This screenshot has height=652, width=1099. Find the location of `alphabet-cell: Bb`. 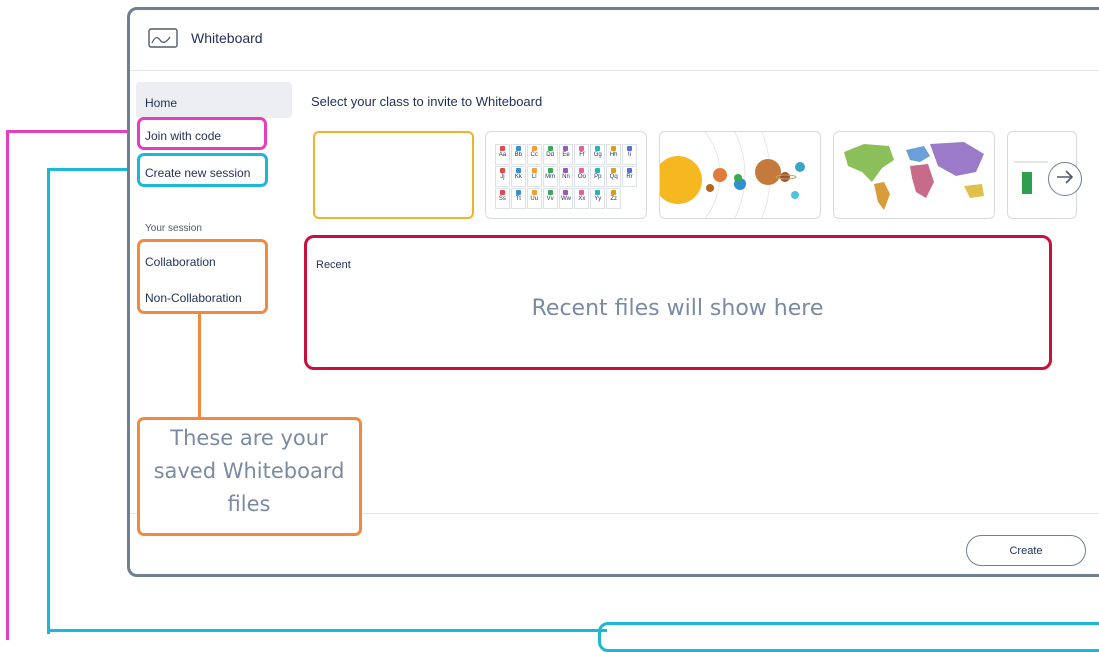

alphabet-cell: Bb is located at coordinates (518, 154).